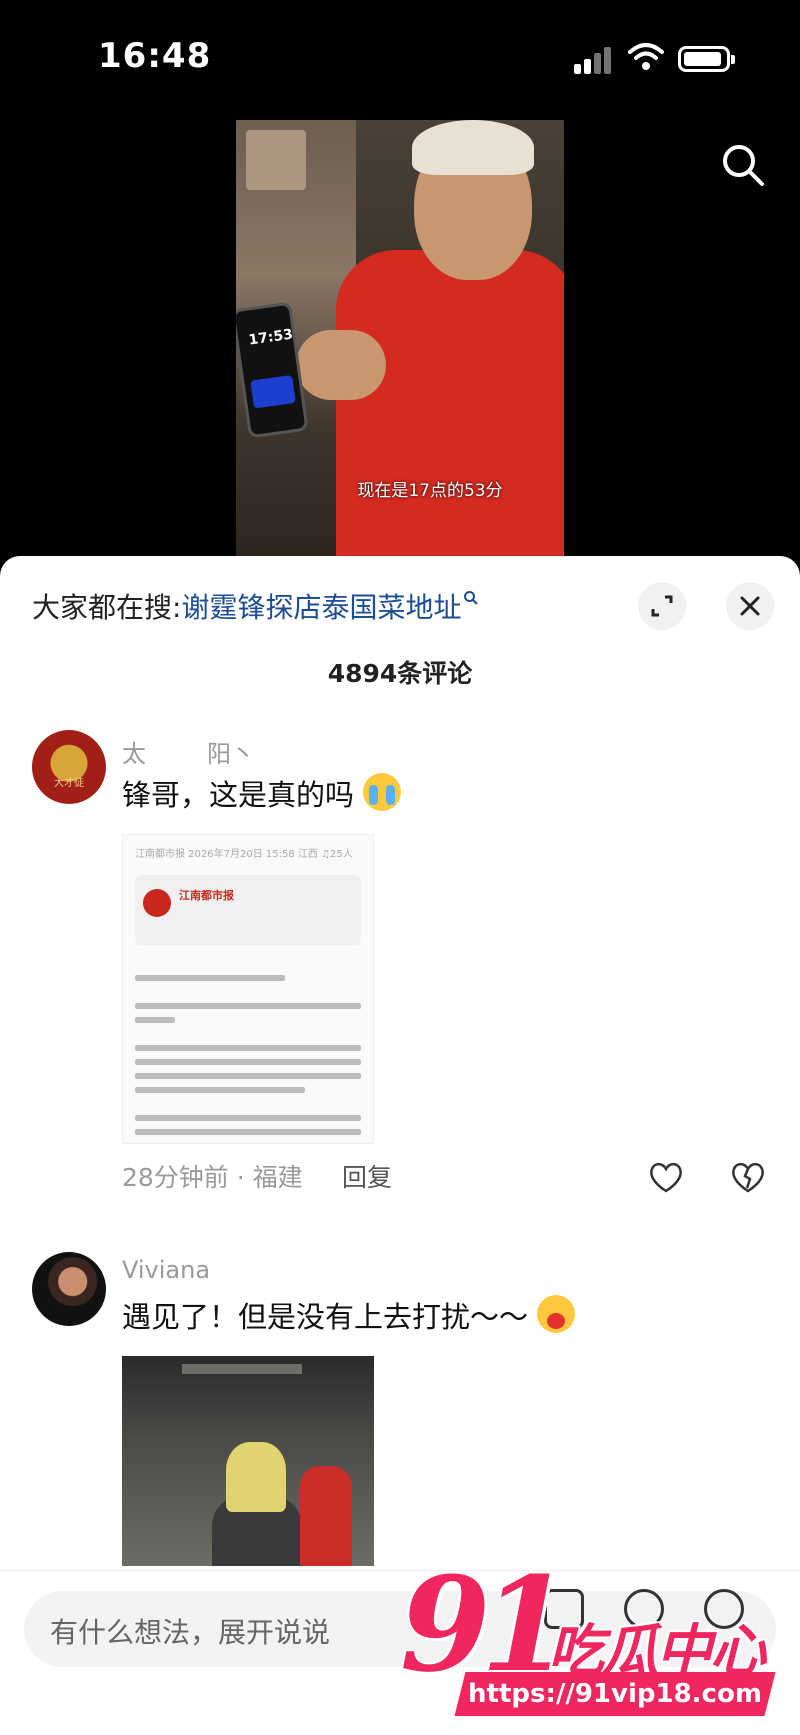 The image size is (800, 1735). I want to click on expand-icon, so click(662, 606).